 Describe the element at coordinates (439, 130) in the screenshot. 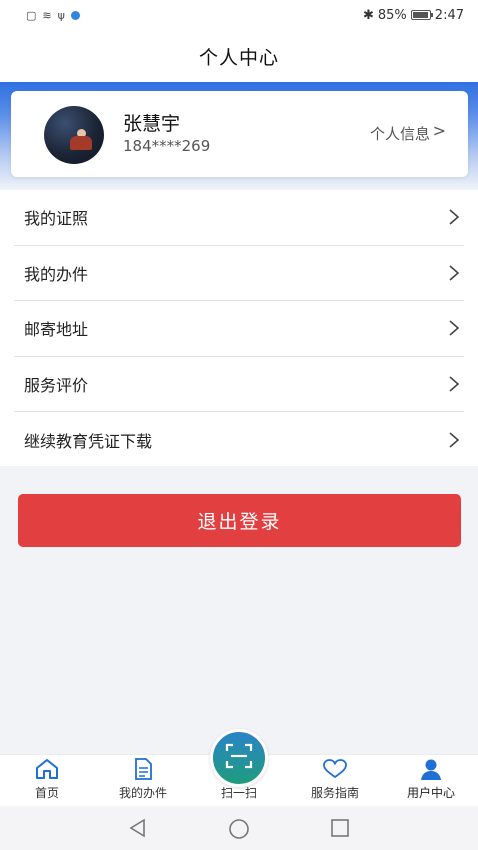

I see `chevron-right-icon: >` at that location.